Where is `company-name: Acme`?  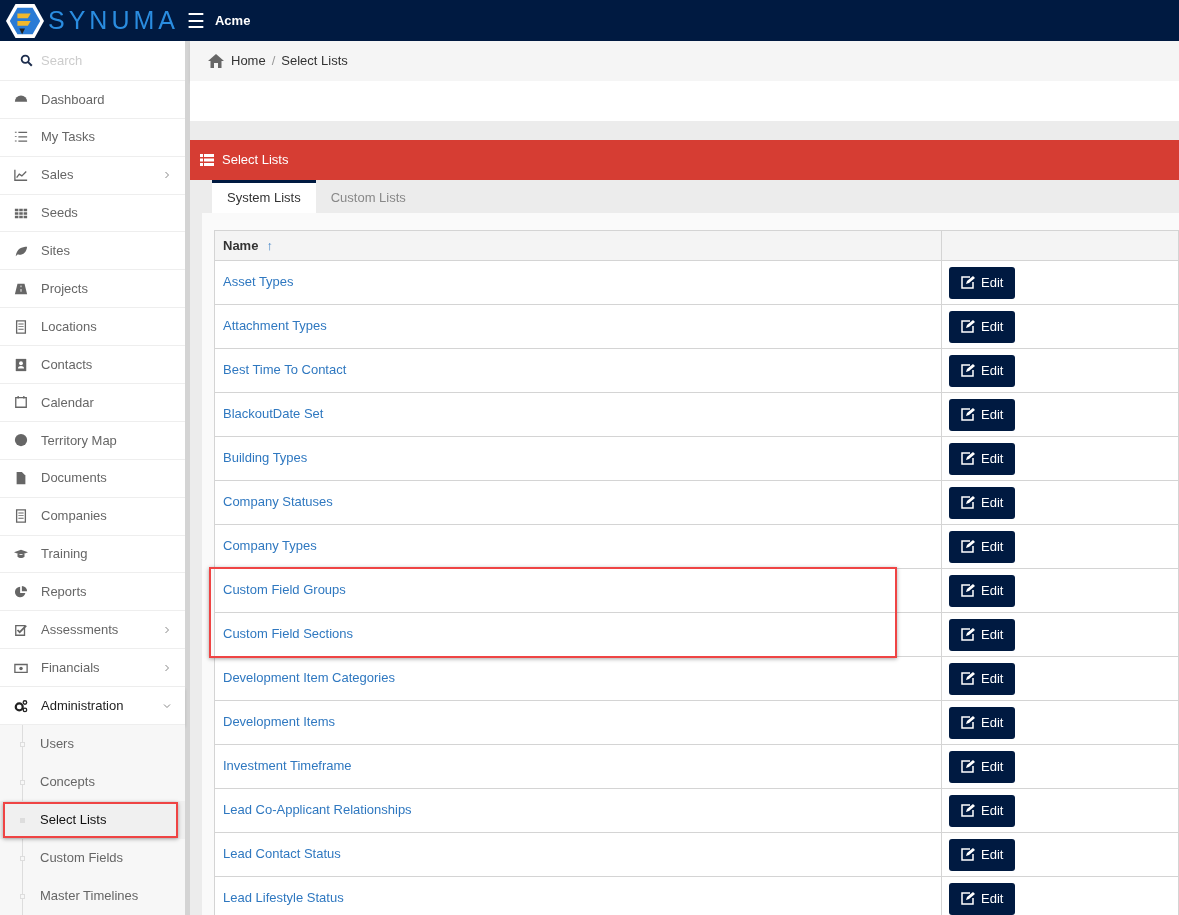
company-name: Acme is located at coordinates (232, 20).